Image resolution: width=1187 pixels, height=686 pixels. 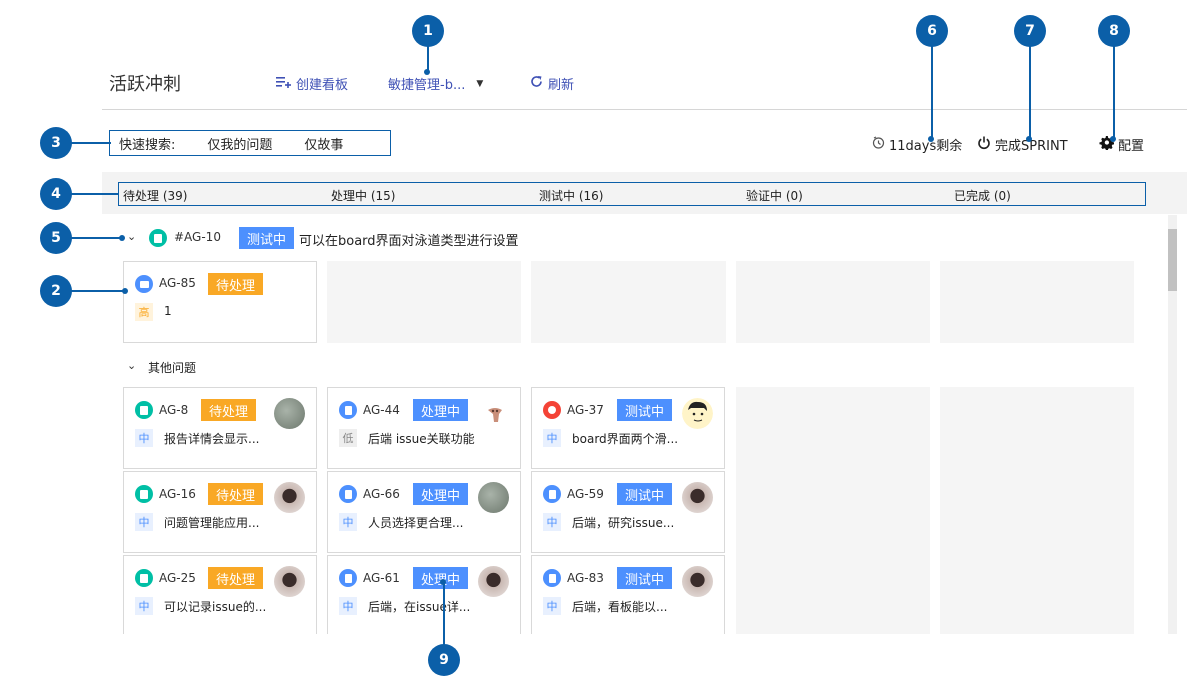 I want to click on add-list-icon, so click(x=283, y=84).